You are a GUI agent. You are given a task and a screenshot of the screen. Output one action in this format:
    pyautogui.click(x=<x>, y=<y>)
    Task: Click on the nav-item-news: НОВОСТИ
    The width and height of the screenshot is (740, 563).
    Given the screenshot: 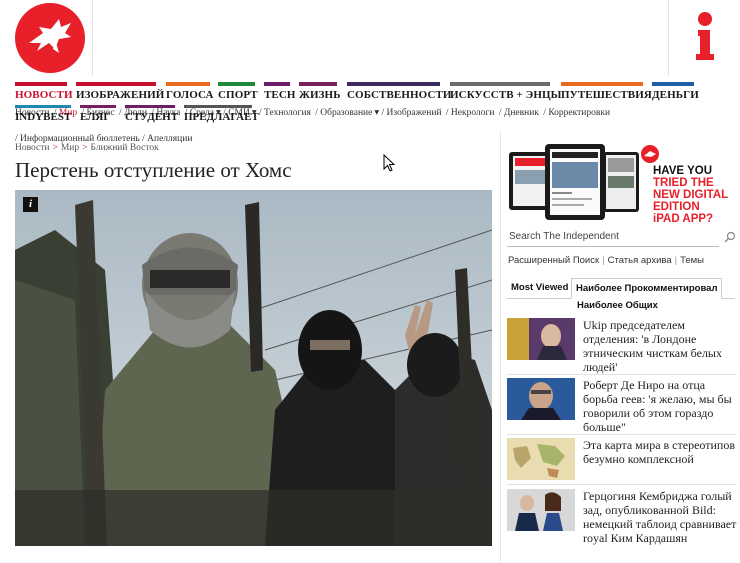 What is the action you would take?
    pyautogui.click(x=44, y=94)
    